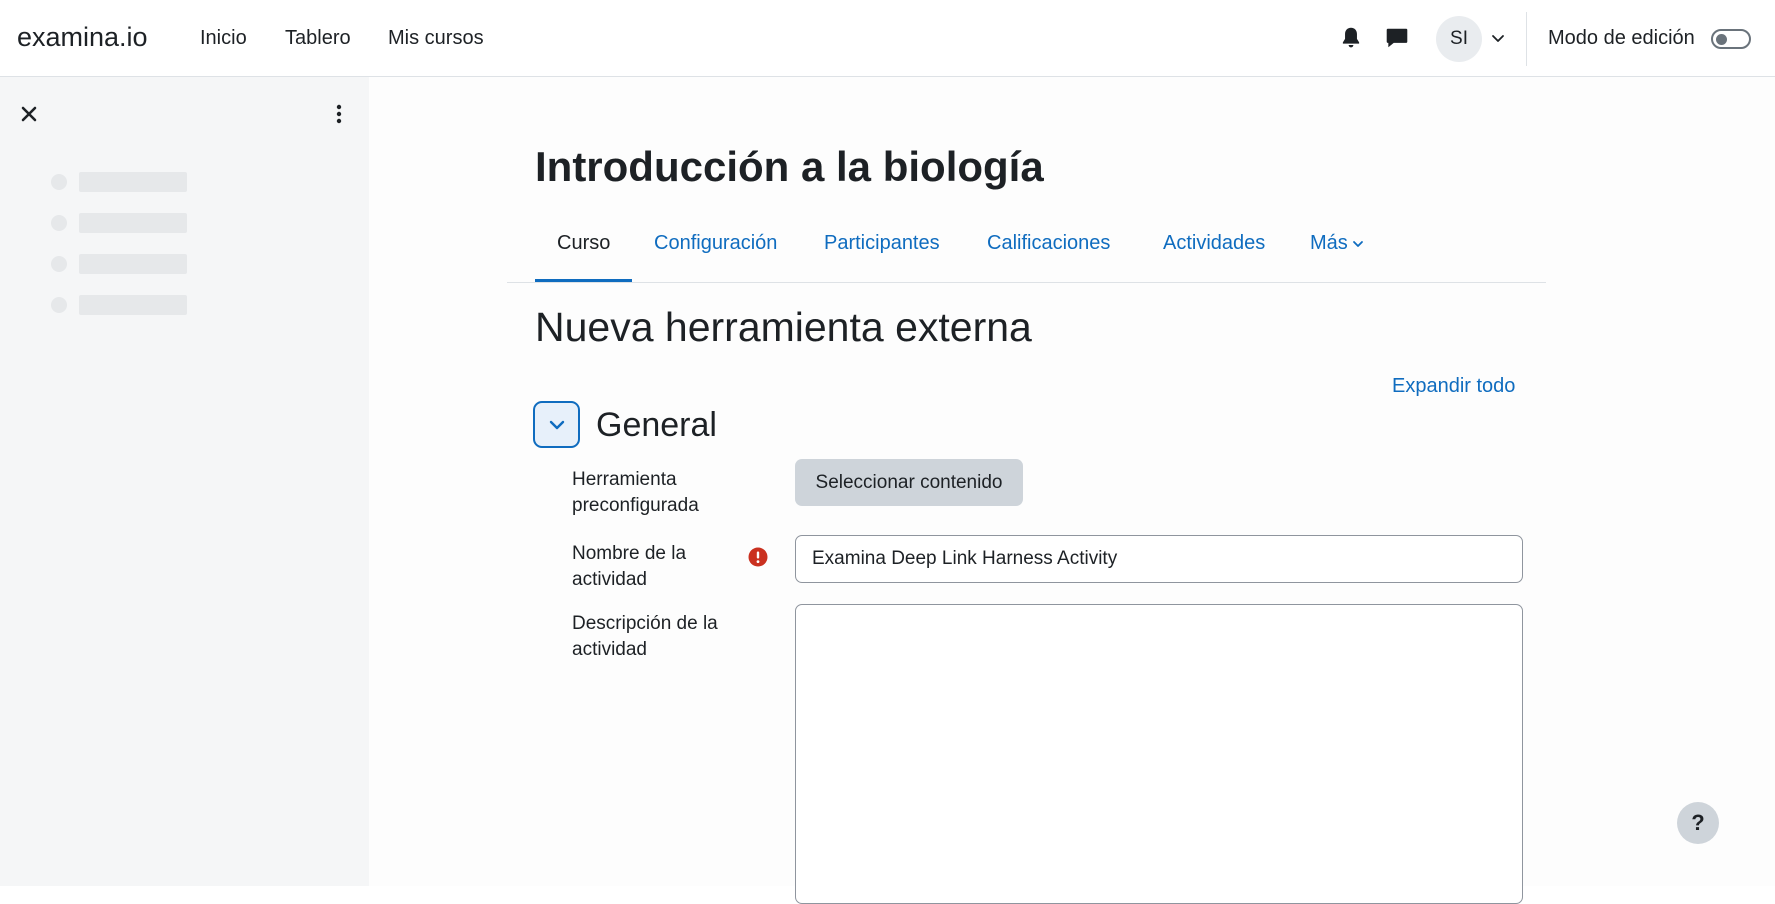  I want to click on nav-link-inicio: Inicio, so click(223, 38).